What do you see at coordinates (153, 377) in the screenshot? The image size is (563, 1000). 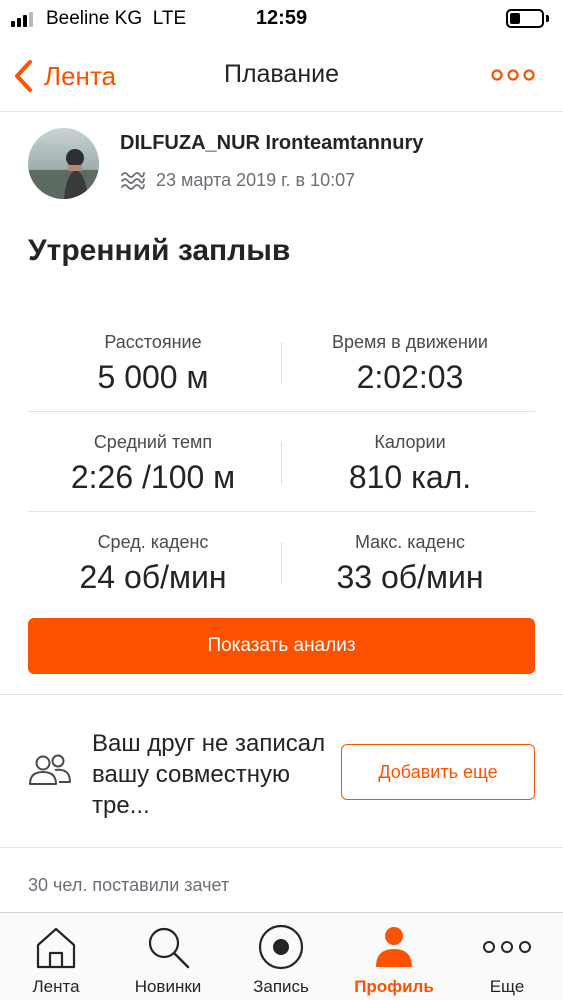 I see `stat-value: 5 000 м` at bounding box center [153, 377].